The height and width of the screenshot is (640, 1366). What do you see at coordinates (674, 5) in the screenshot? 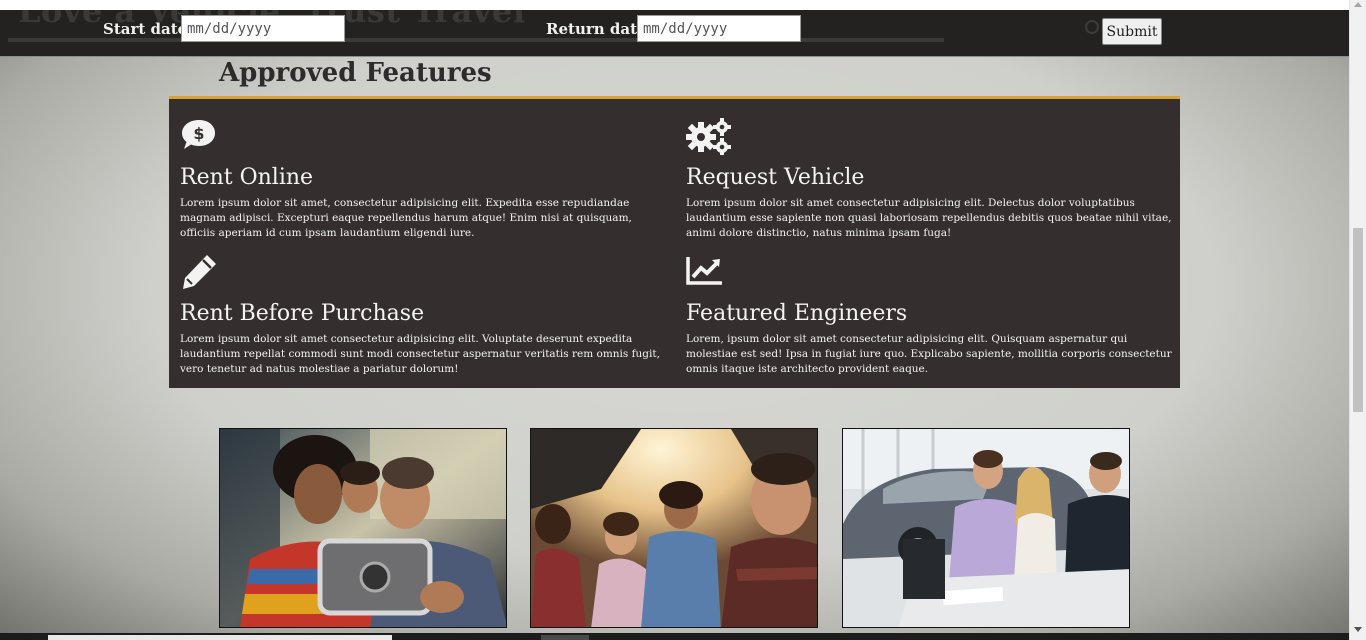
I see `top-strip` at bounding box center [674, 5].